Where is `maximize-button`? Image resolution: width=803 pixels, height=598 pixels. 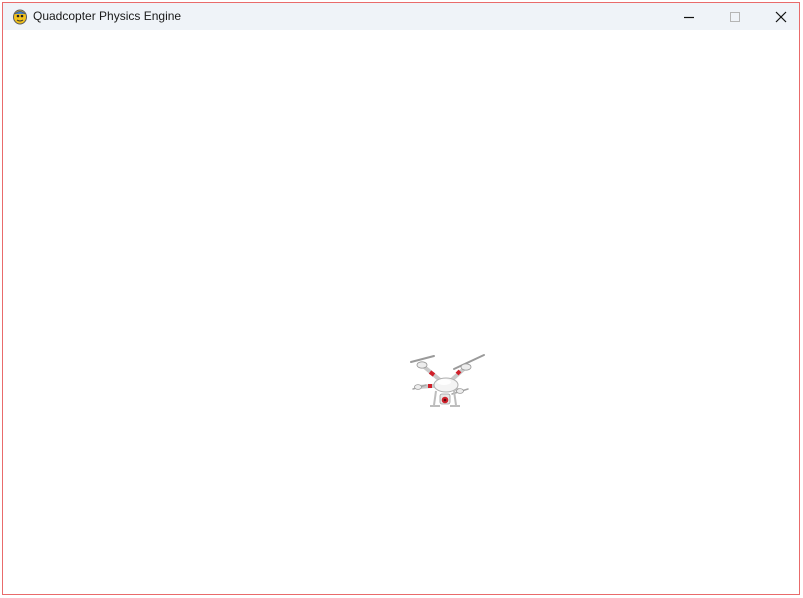 maximize-button is located at coordinates (735, 16).